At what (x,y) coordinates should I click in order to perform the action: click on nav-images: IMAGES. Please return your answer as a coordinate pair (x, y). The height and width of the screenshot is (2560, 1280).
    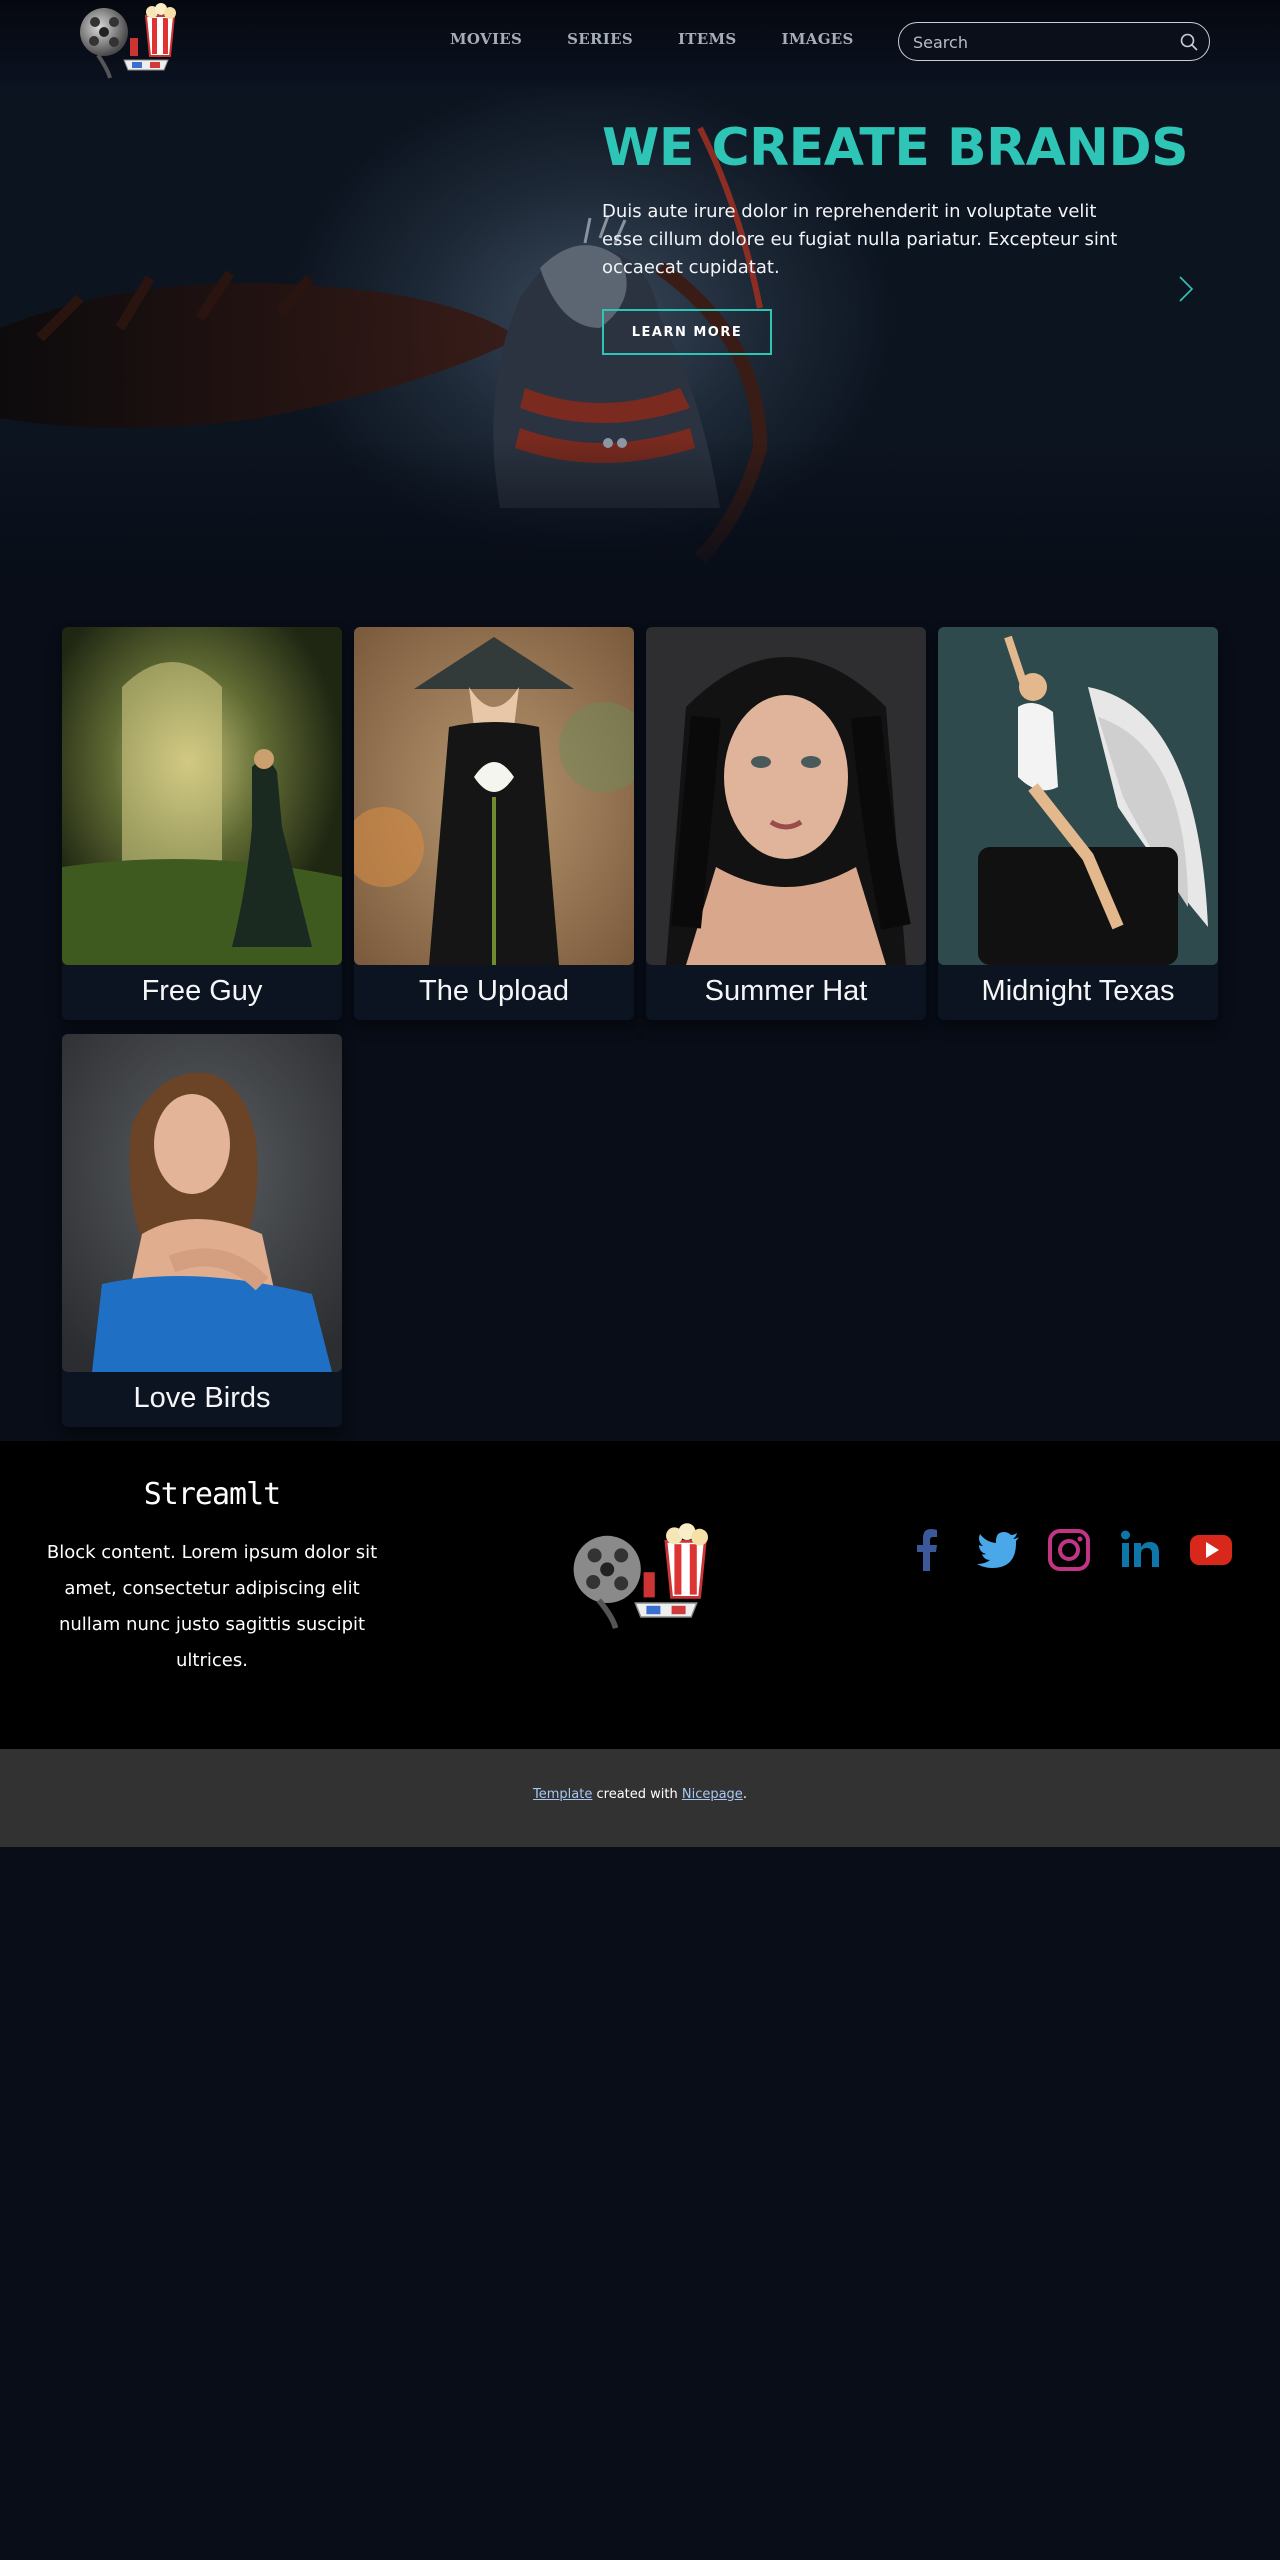
    Looking at the image, I should click on (818, 39).